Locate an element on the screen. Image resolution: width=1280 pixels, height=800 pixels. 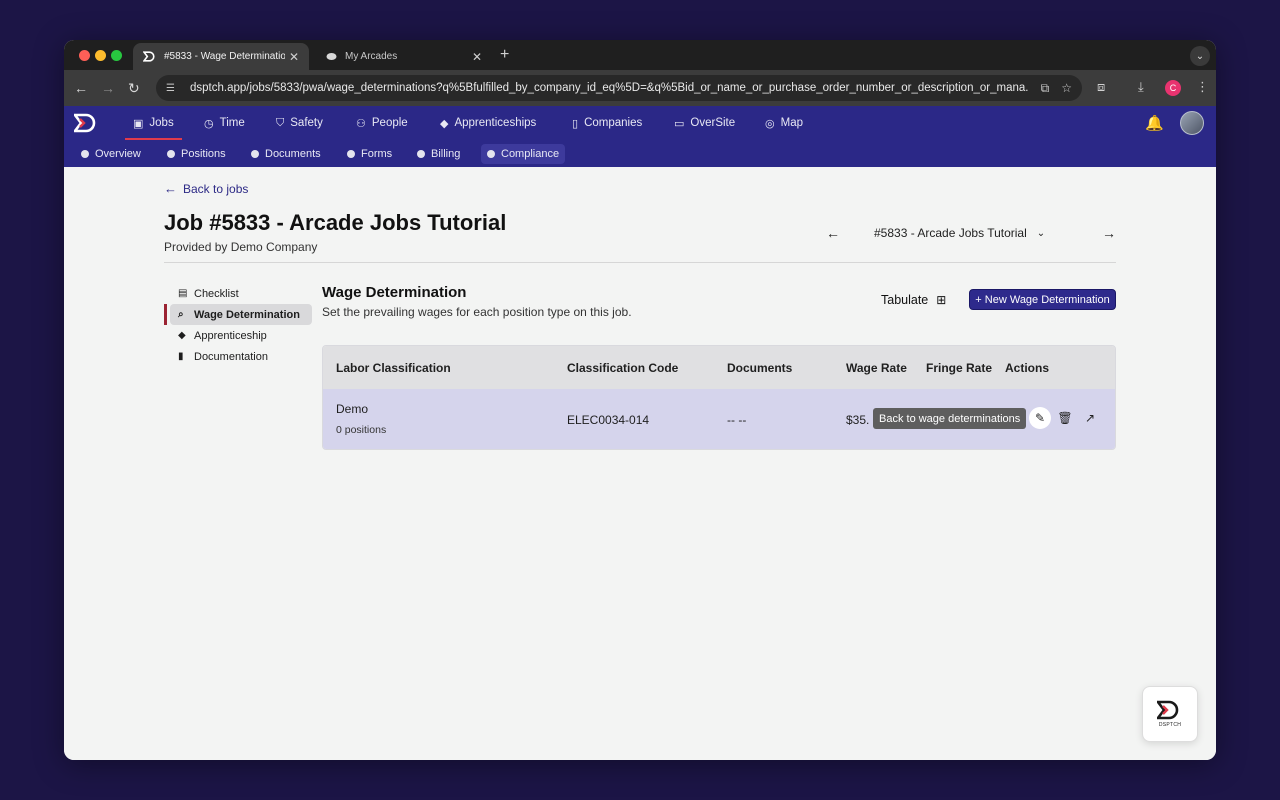
subnav-item-overview: Overview is located at coordinates (111, 154).